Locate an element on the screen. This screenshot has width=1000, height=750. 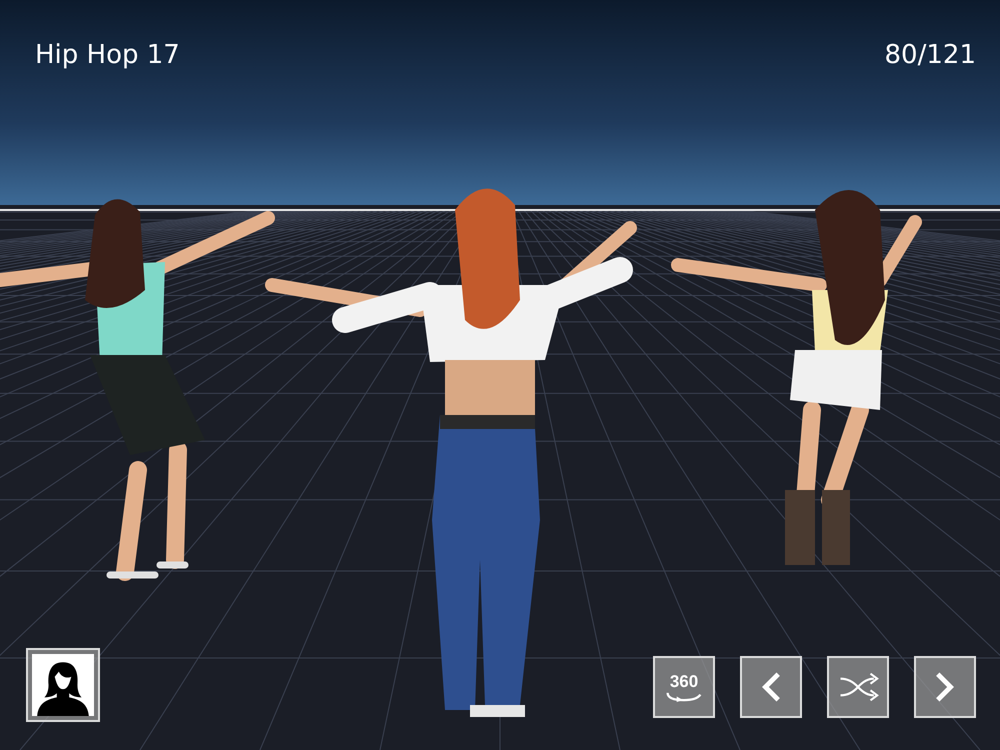
previous-button is located at coordinates (771, 687).